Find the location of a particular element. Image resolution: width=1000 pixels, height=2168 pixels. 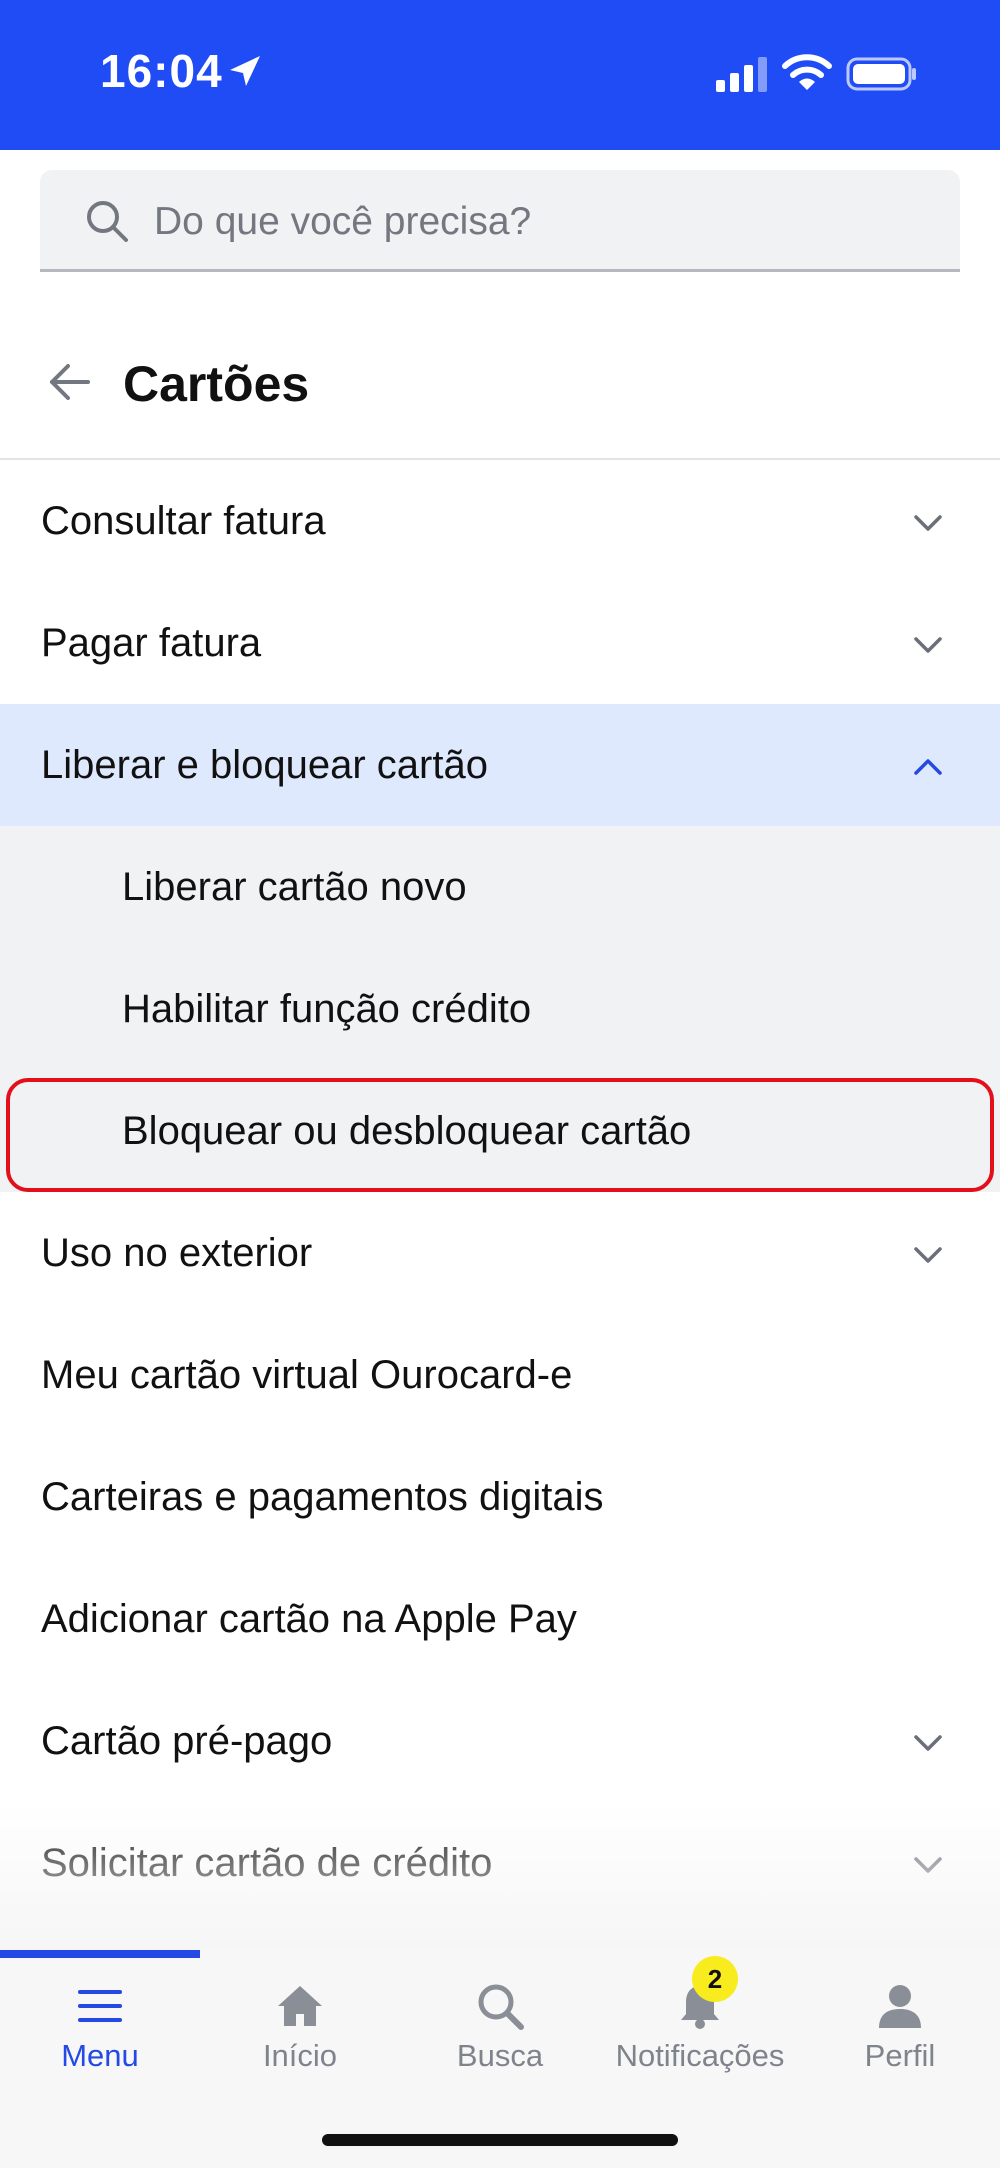

menu-item-pagar-fatura: Pagar fatura is located at coordinates (500, 643).